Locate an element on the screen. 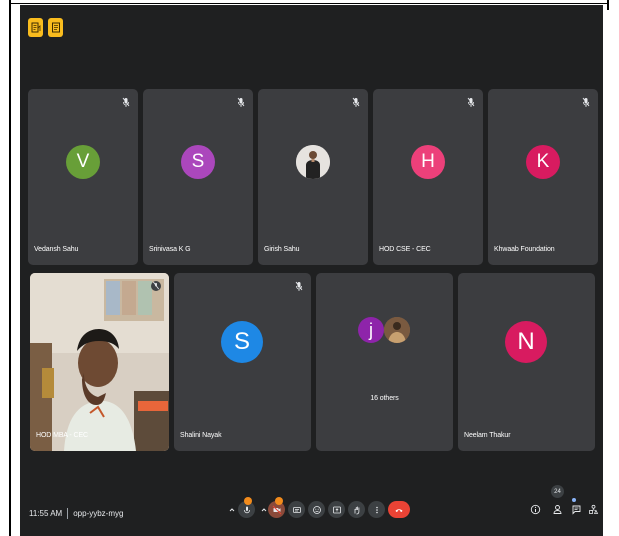  captions-icon is located at coordinates (296, 509).